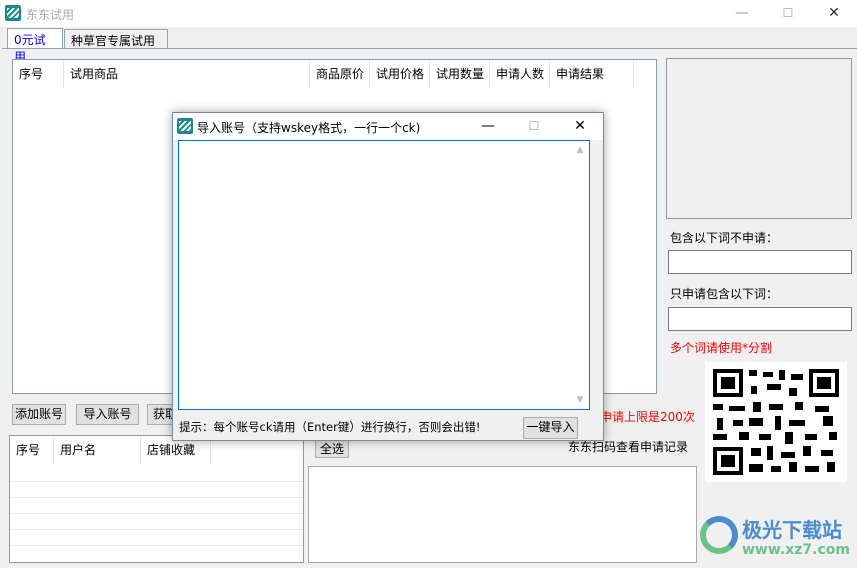  Describe the element at coordinates (647, 417) in the screenshot. I see `limit-text: 申请上限是200次` at that location.